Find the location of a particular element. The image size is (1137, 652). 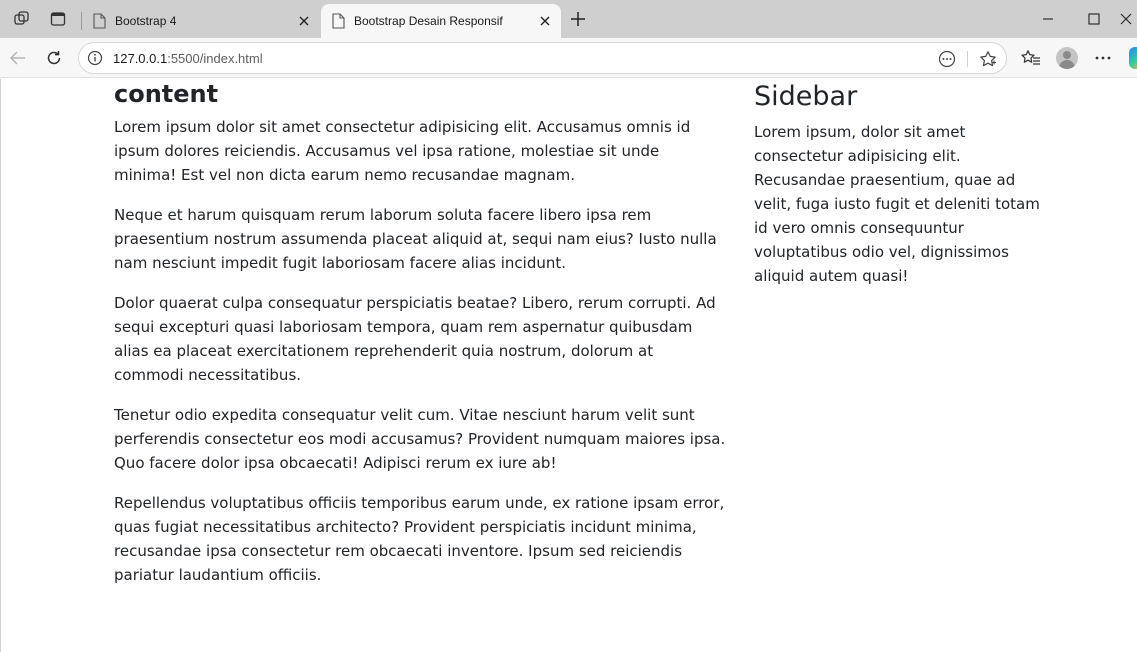

refresh-icon is located at coordinates (54, 58).